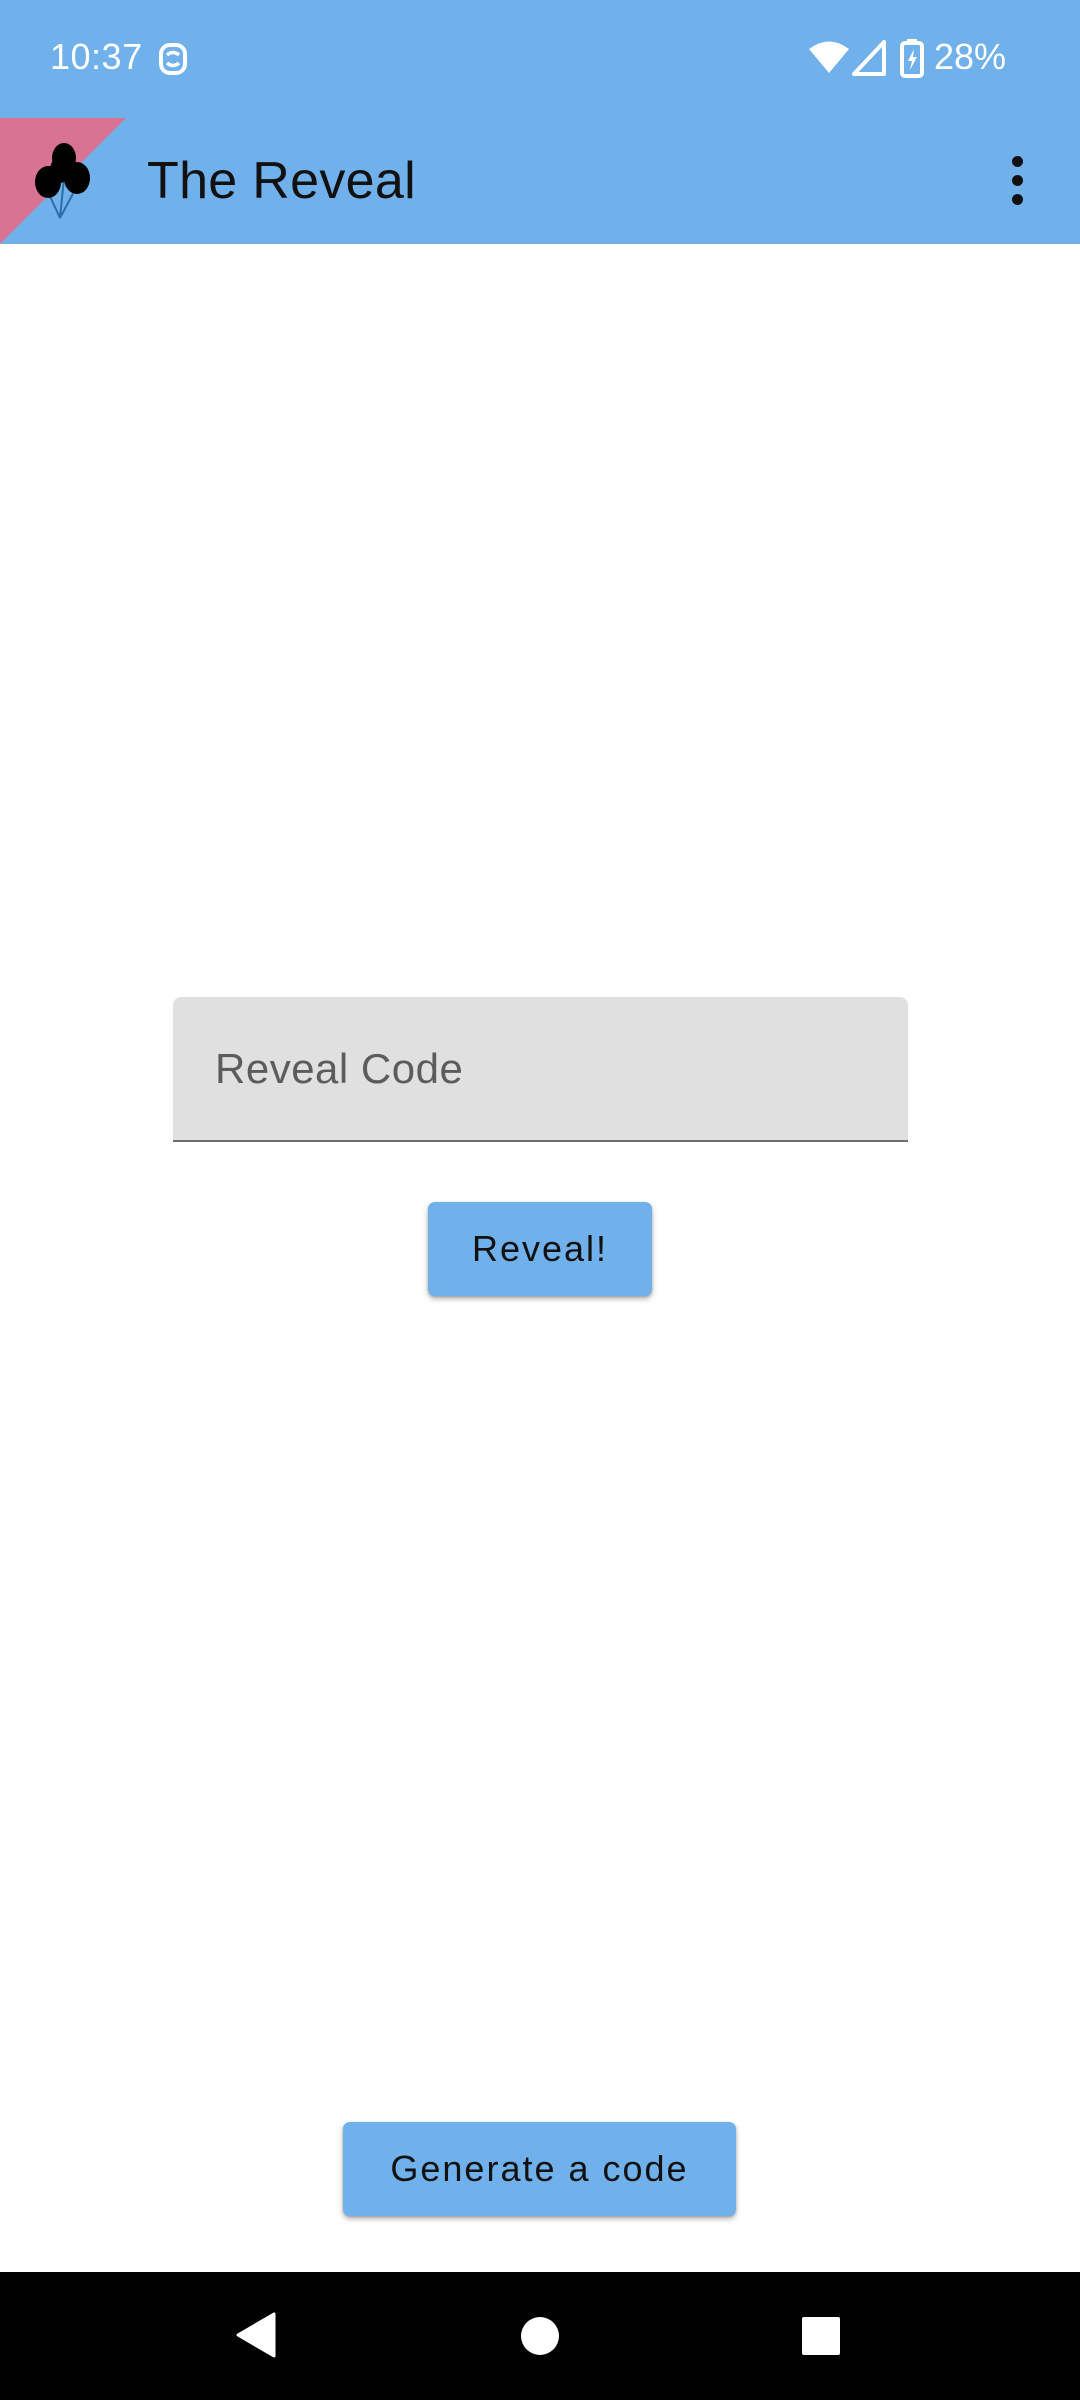 This screenshot has width=1080, height=2400. I want to click on app-title: The Reveal, so click(281, 181).